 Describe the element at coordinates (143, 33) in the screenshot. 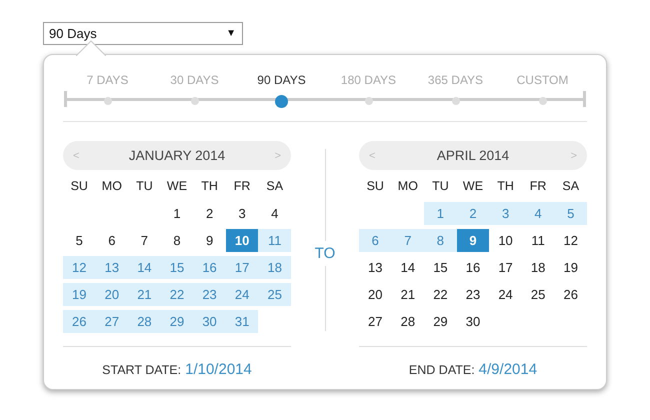

I see `range-dropdown: 90 Days ▼` at that location.